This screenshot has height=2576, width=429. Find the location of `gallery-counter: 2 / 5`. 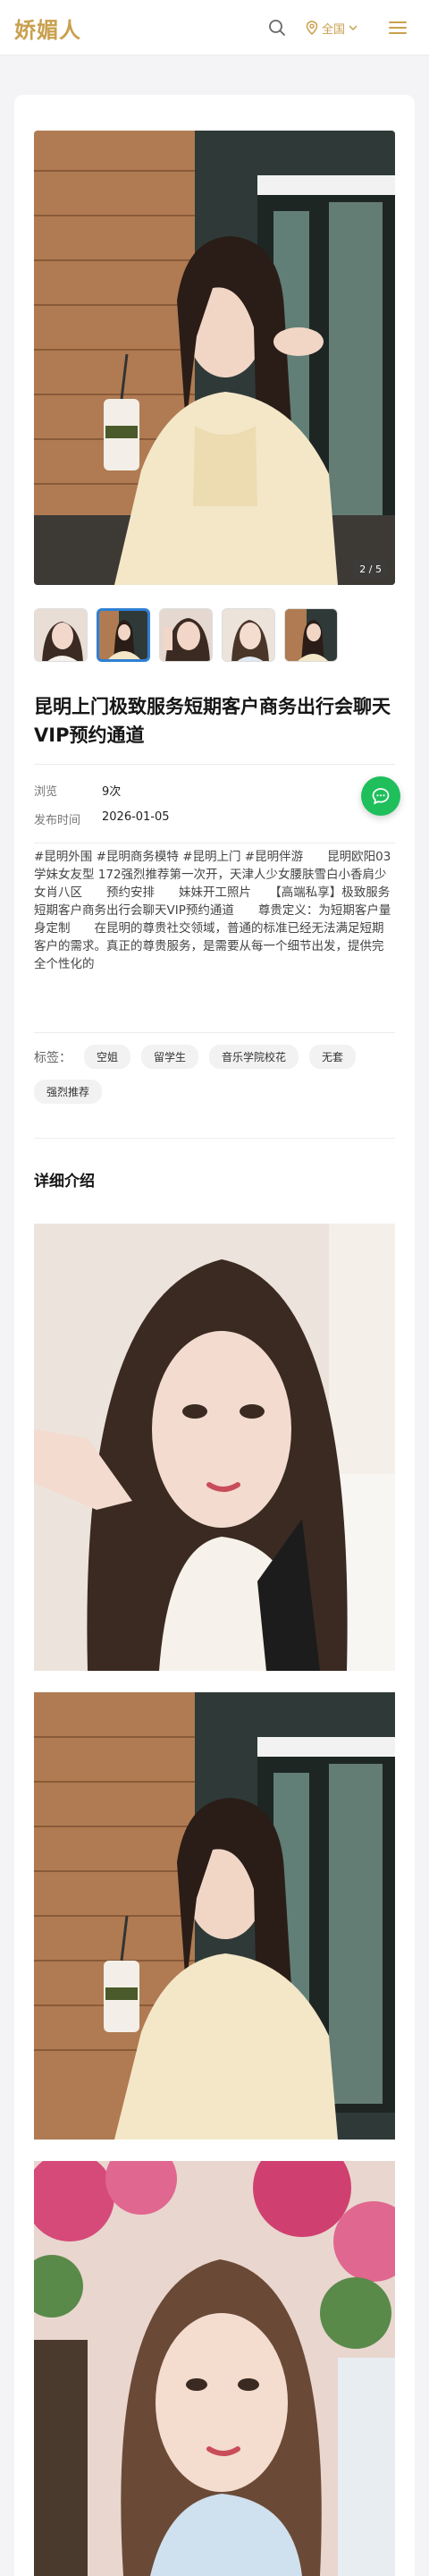

gallery-counter: 2 / 5 is located at coordinates (371, 569).